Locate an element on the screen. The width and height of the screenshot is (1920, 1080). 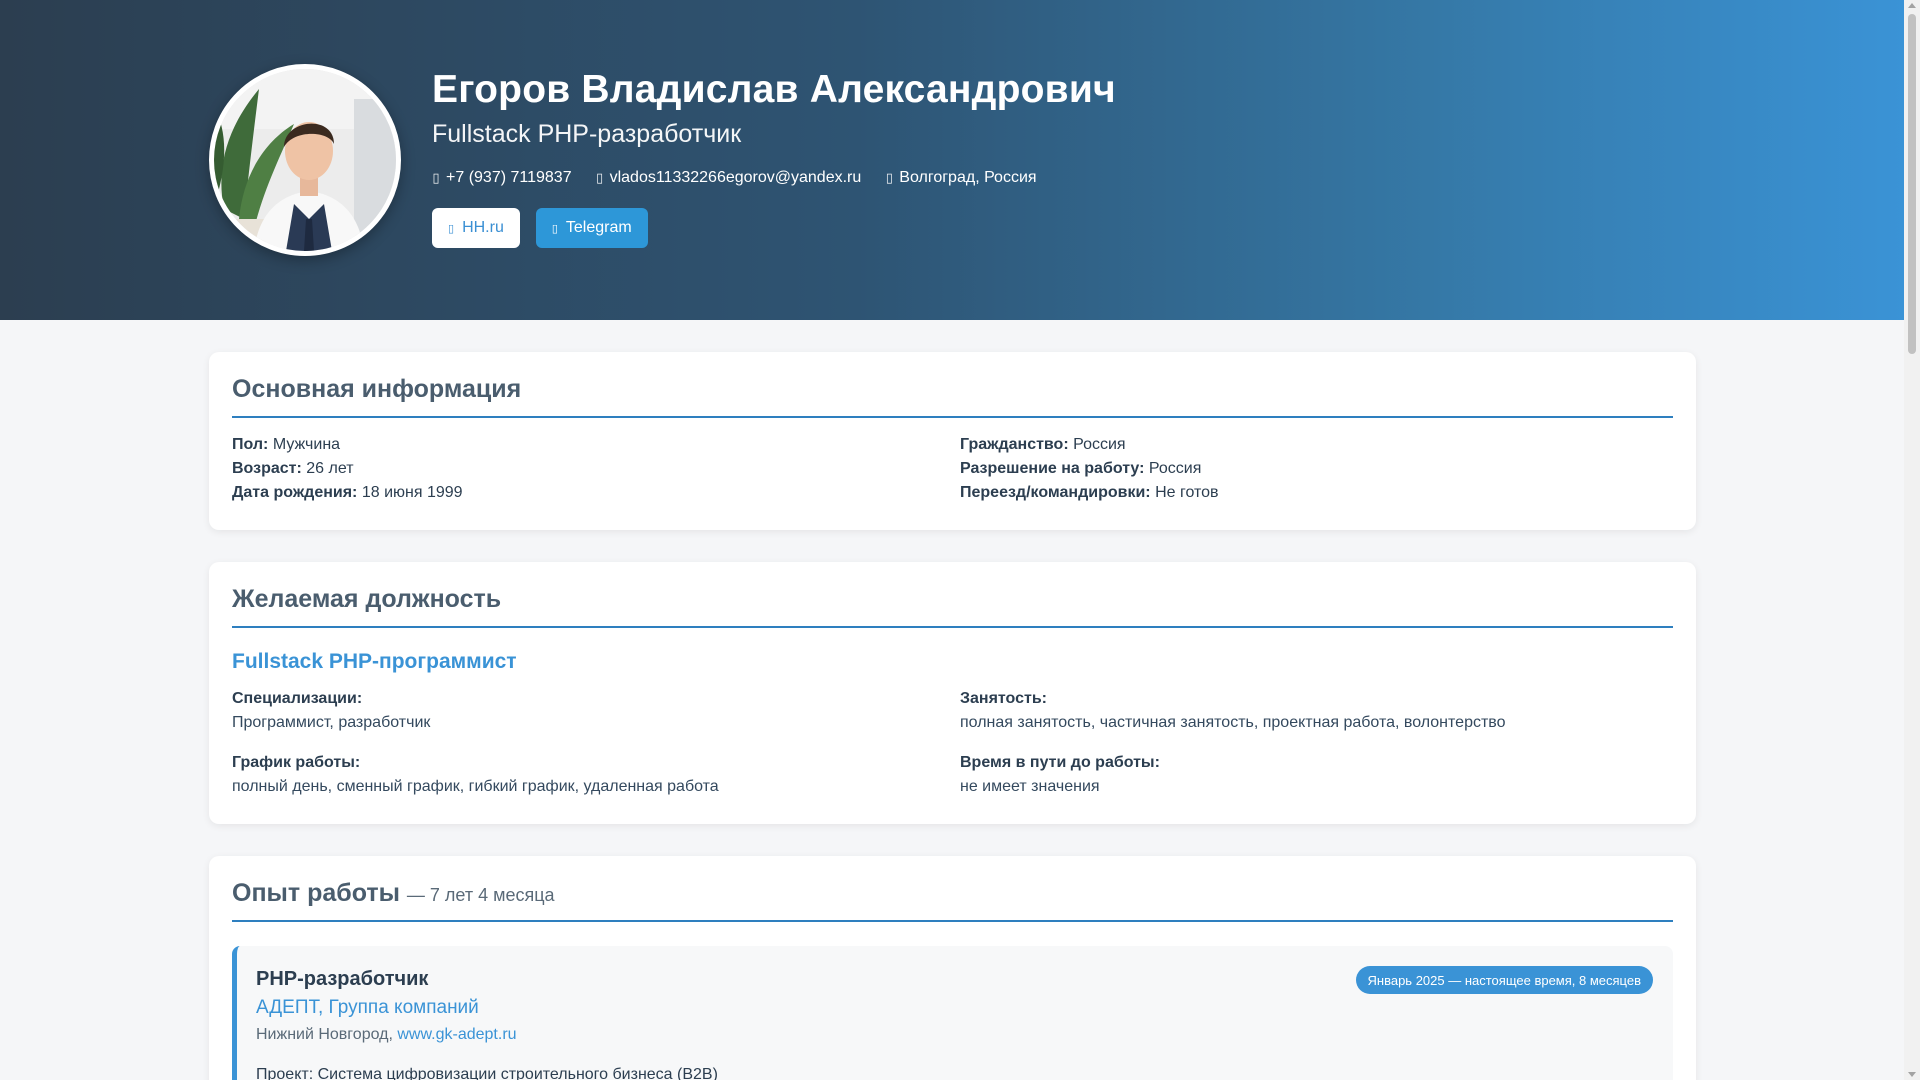
gender-label: Пол: is located at coordinates (250, 444).